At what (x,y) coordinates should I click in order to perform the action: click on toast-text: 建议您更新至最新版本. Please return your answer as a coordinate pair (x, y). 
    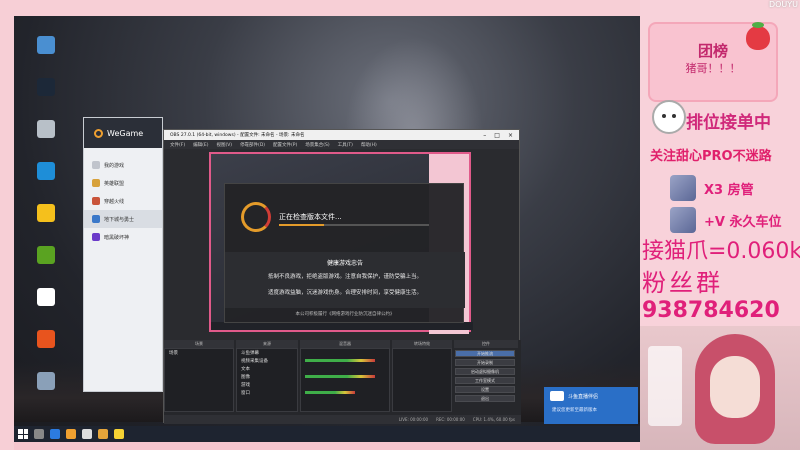
    Looking at the image, I should click on (574, 410).